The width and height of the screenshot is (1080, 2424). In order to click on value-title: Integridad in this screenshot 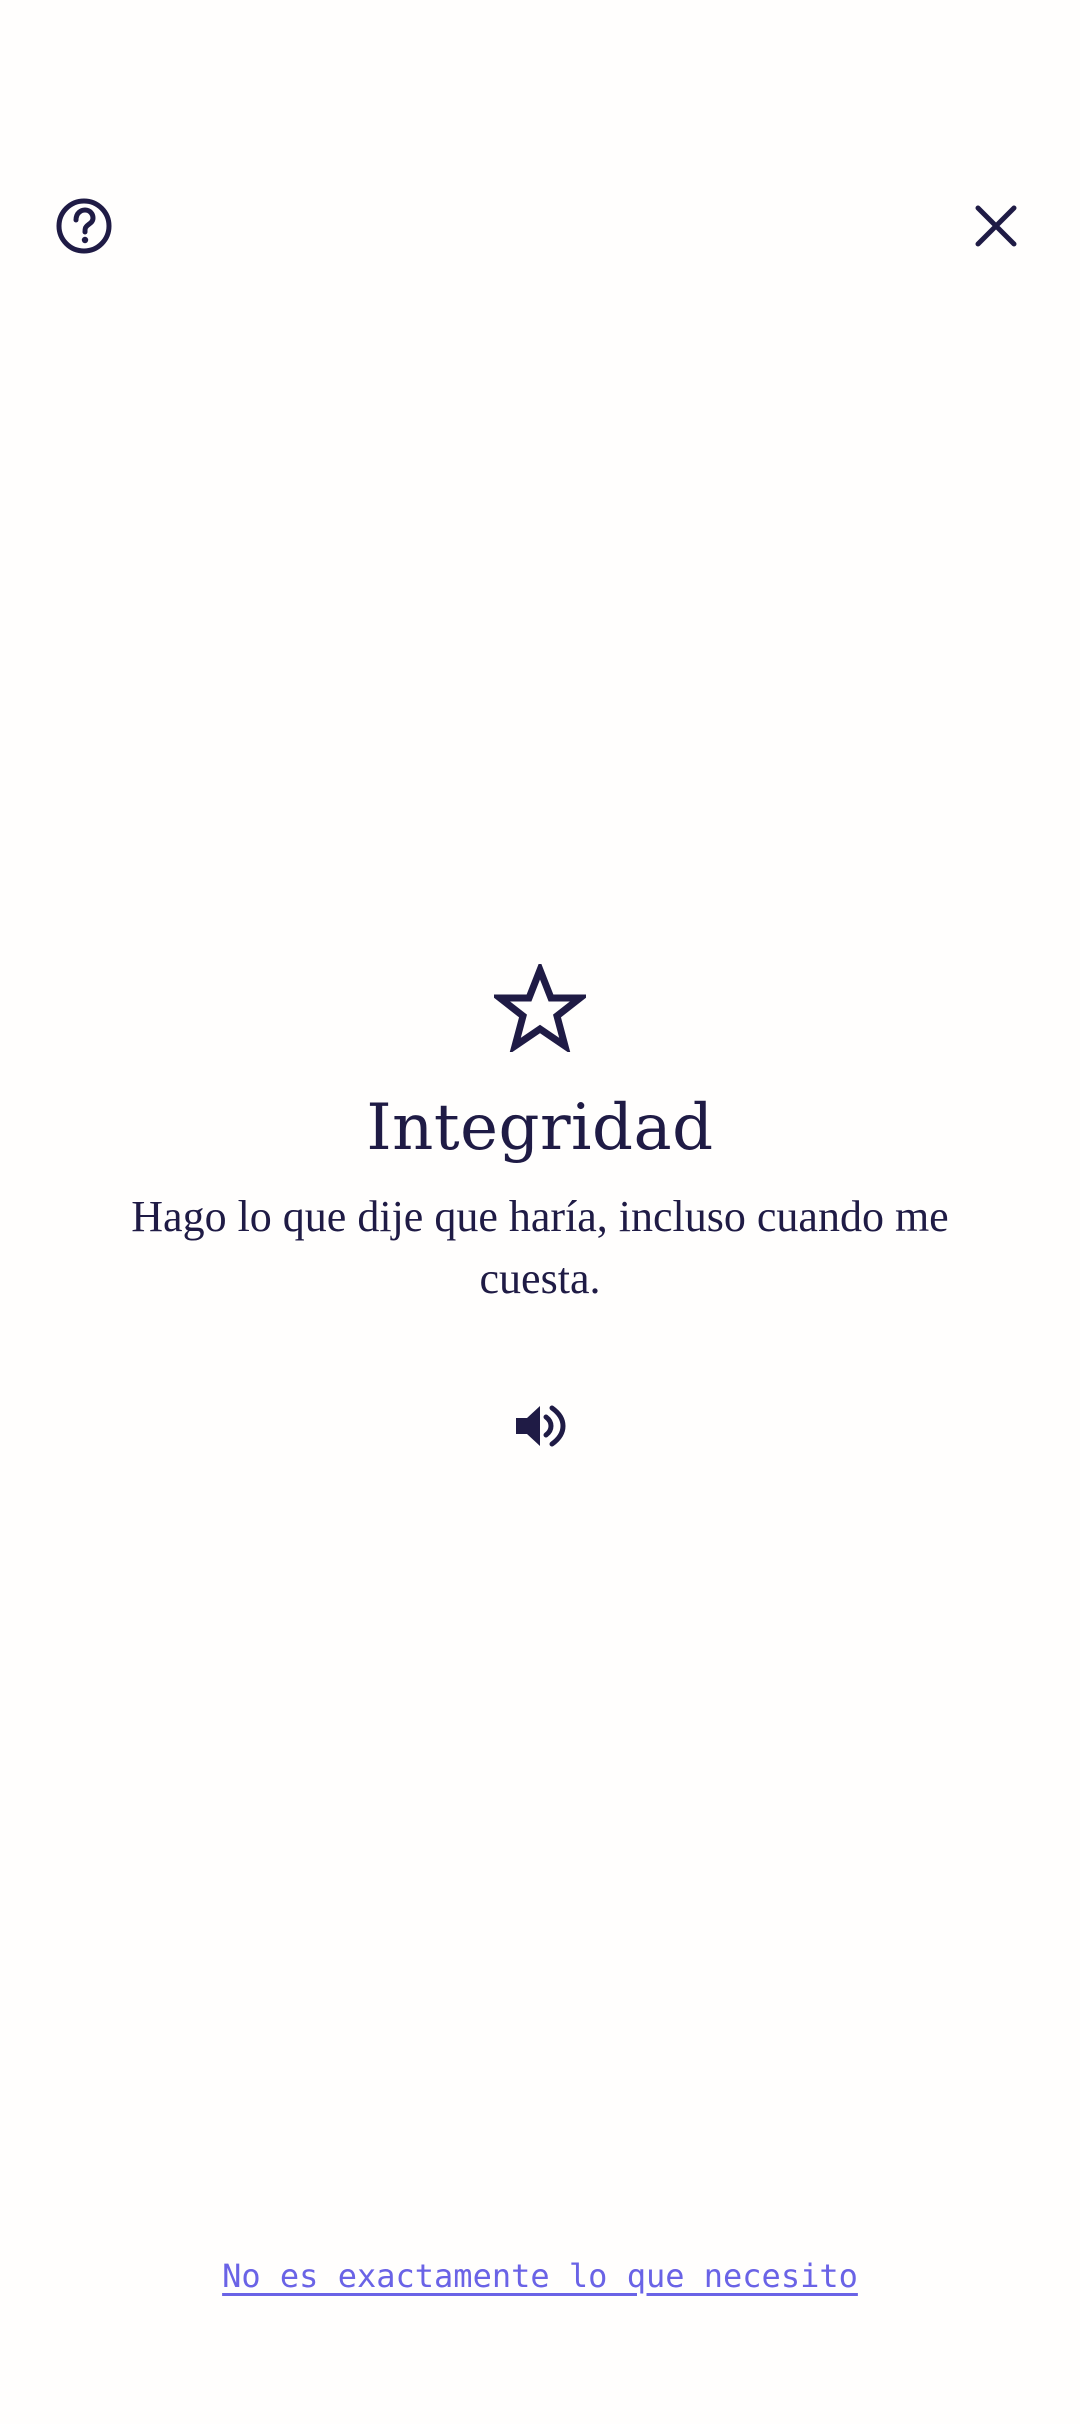, I will do `click(540, 1128)`.